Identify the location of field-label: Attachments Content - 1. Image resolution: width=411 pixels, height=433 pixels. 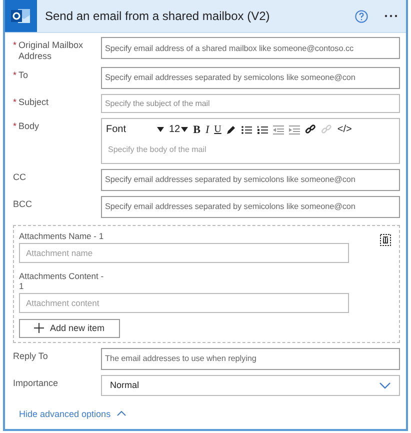
(62, 280).